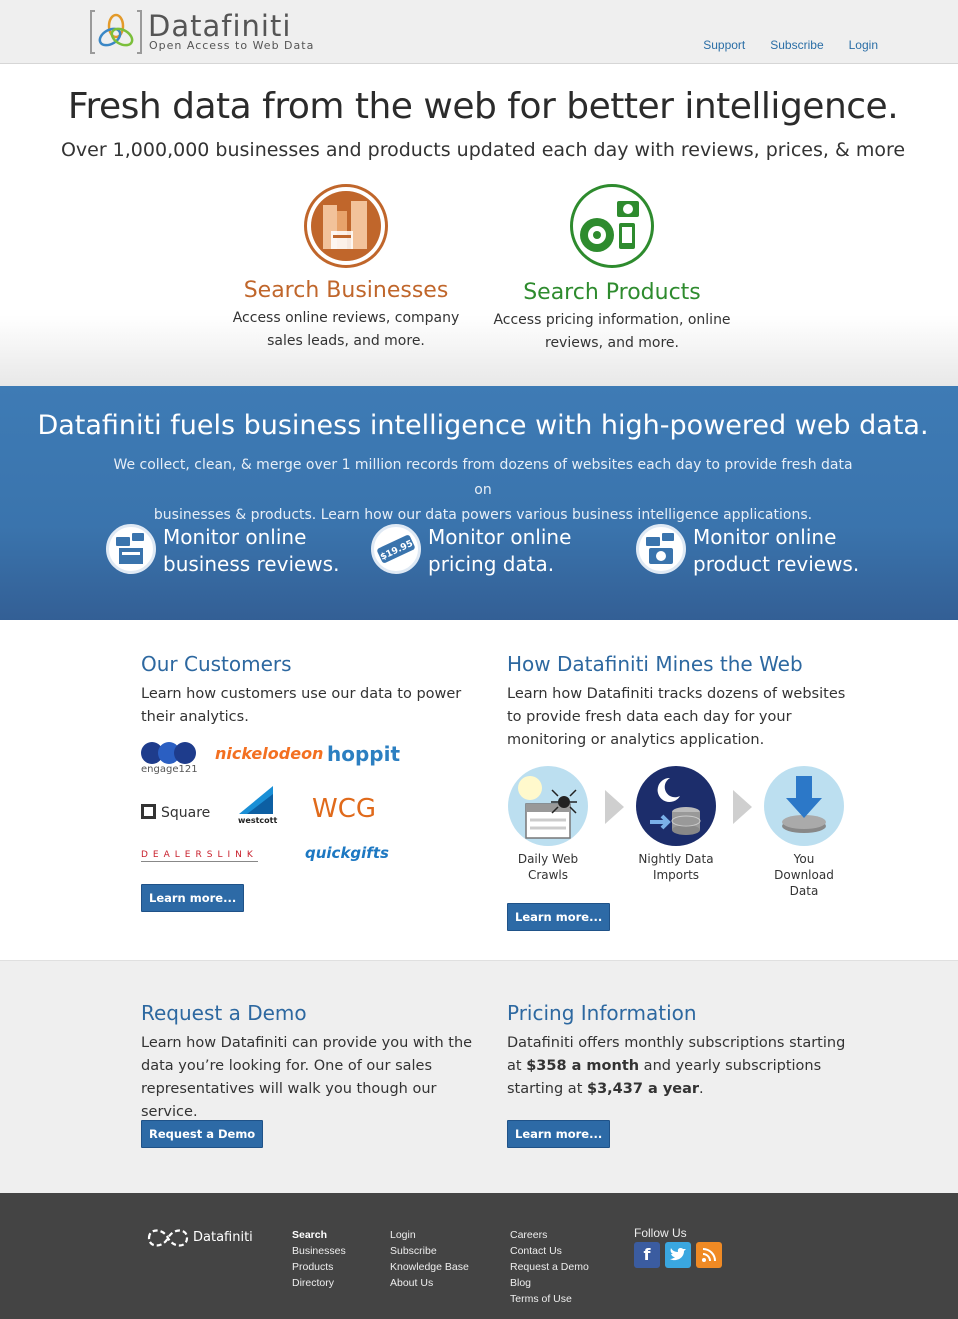 The height and width of the screenshot is (1319, 958). Describe the element at coordinates (676, 867) in the screenshot. I see `step-label: Nightly Data Imports` at that location.